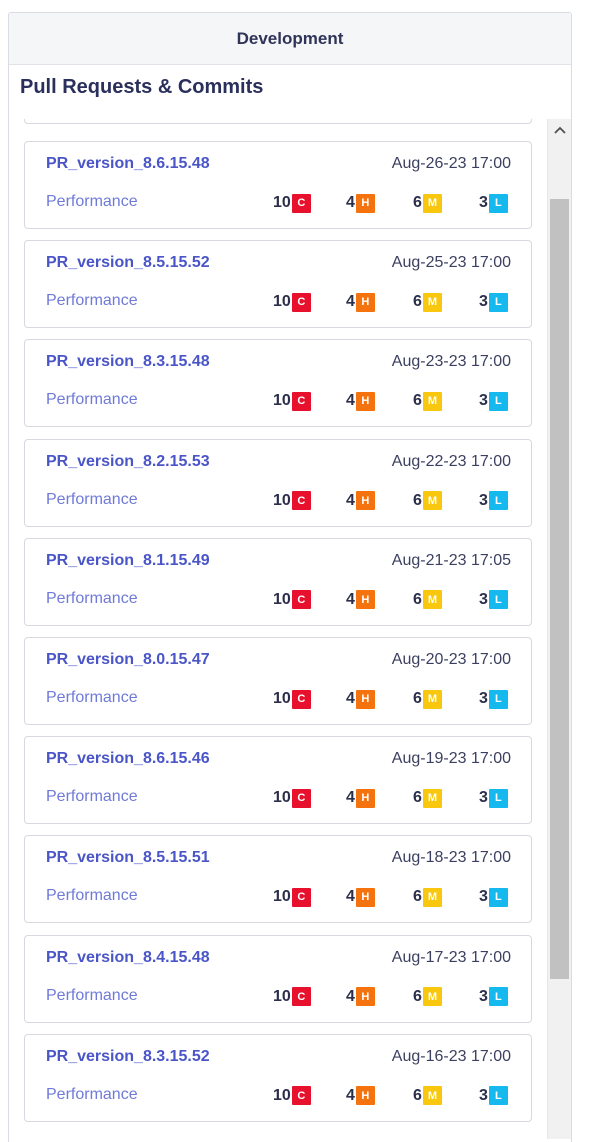 The image size is (598, 1142). I want to click on pr-name-link: PR_version_8.3.15.52, so click(128, 1057).